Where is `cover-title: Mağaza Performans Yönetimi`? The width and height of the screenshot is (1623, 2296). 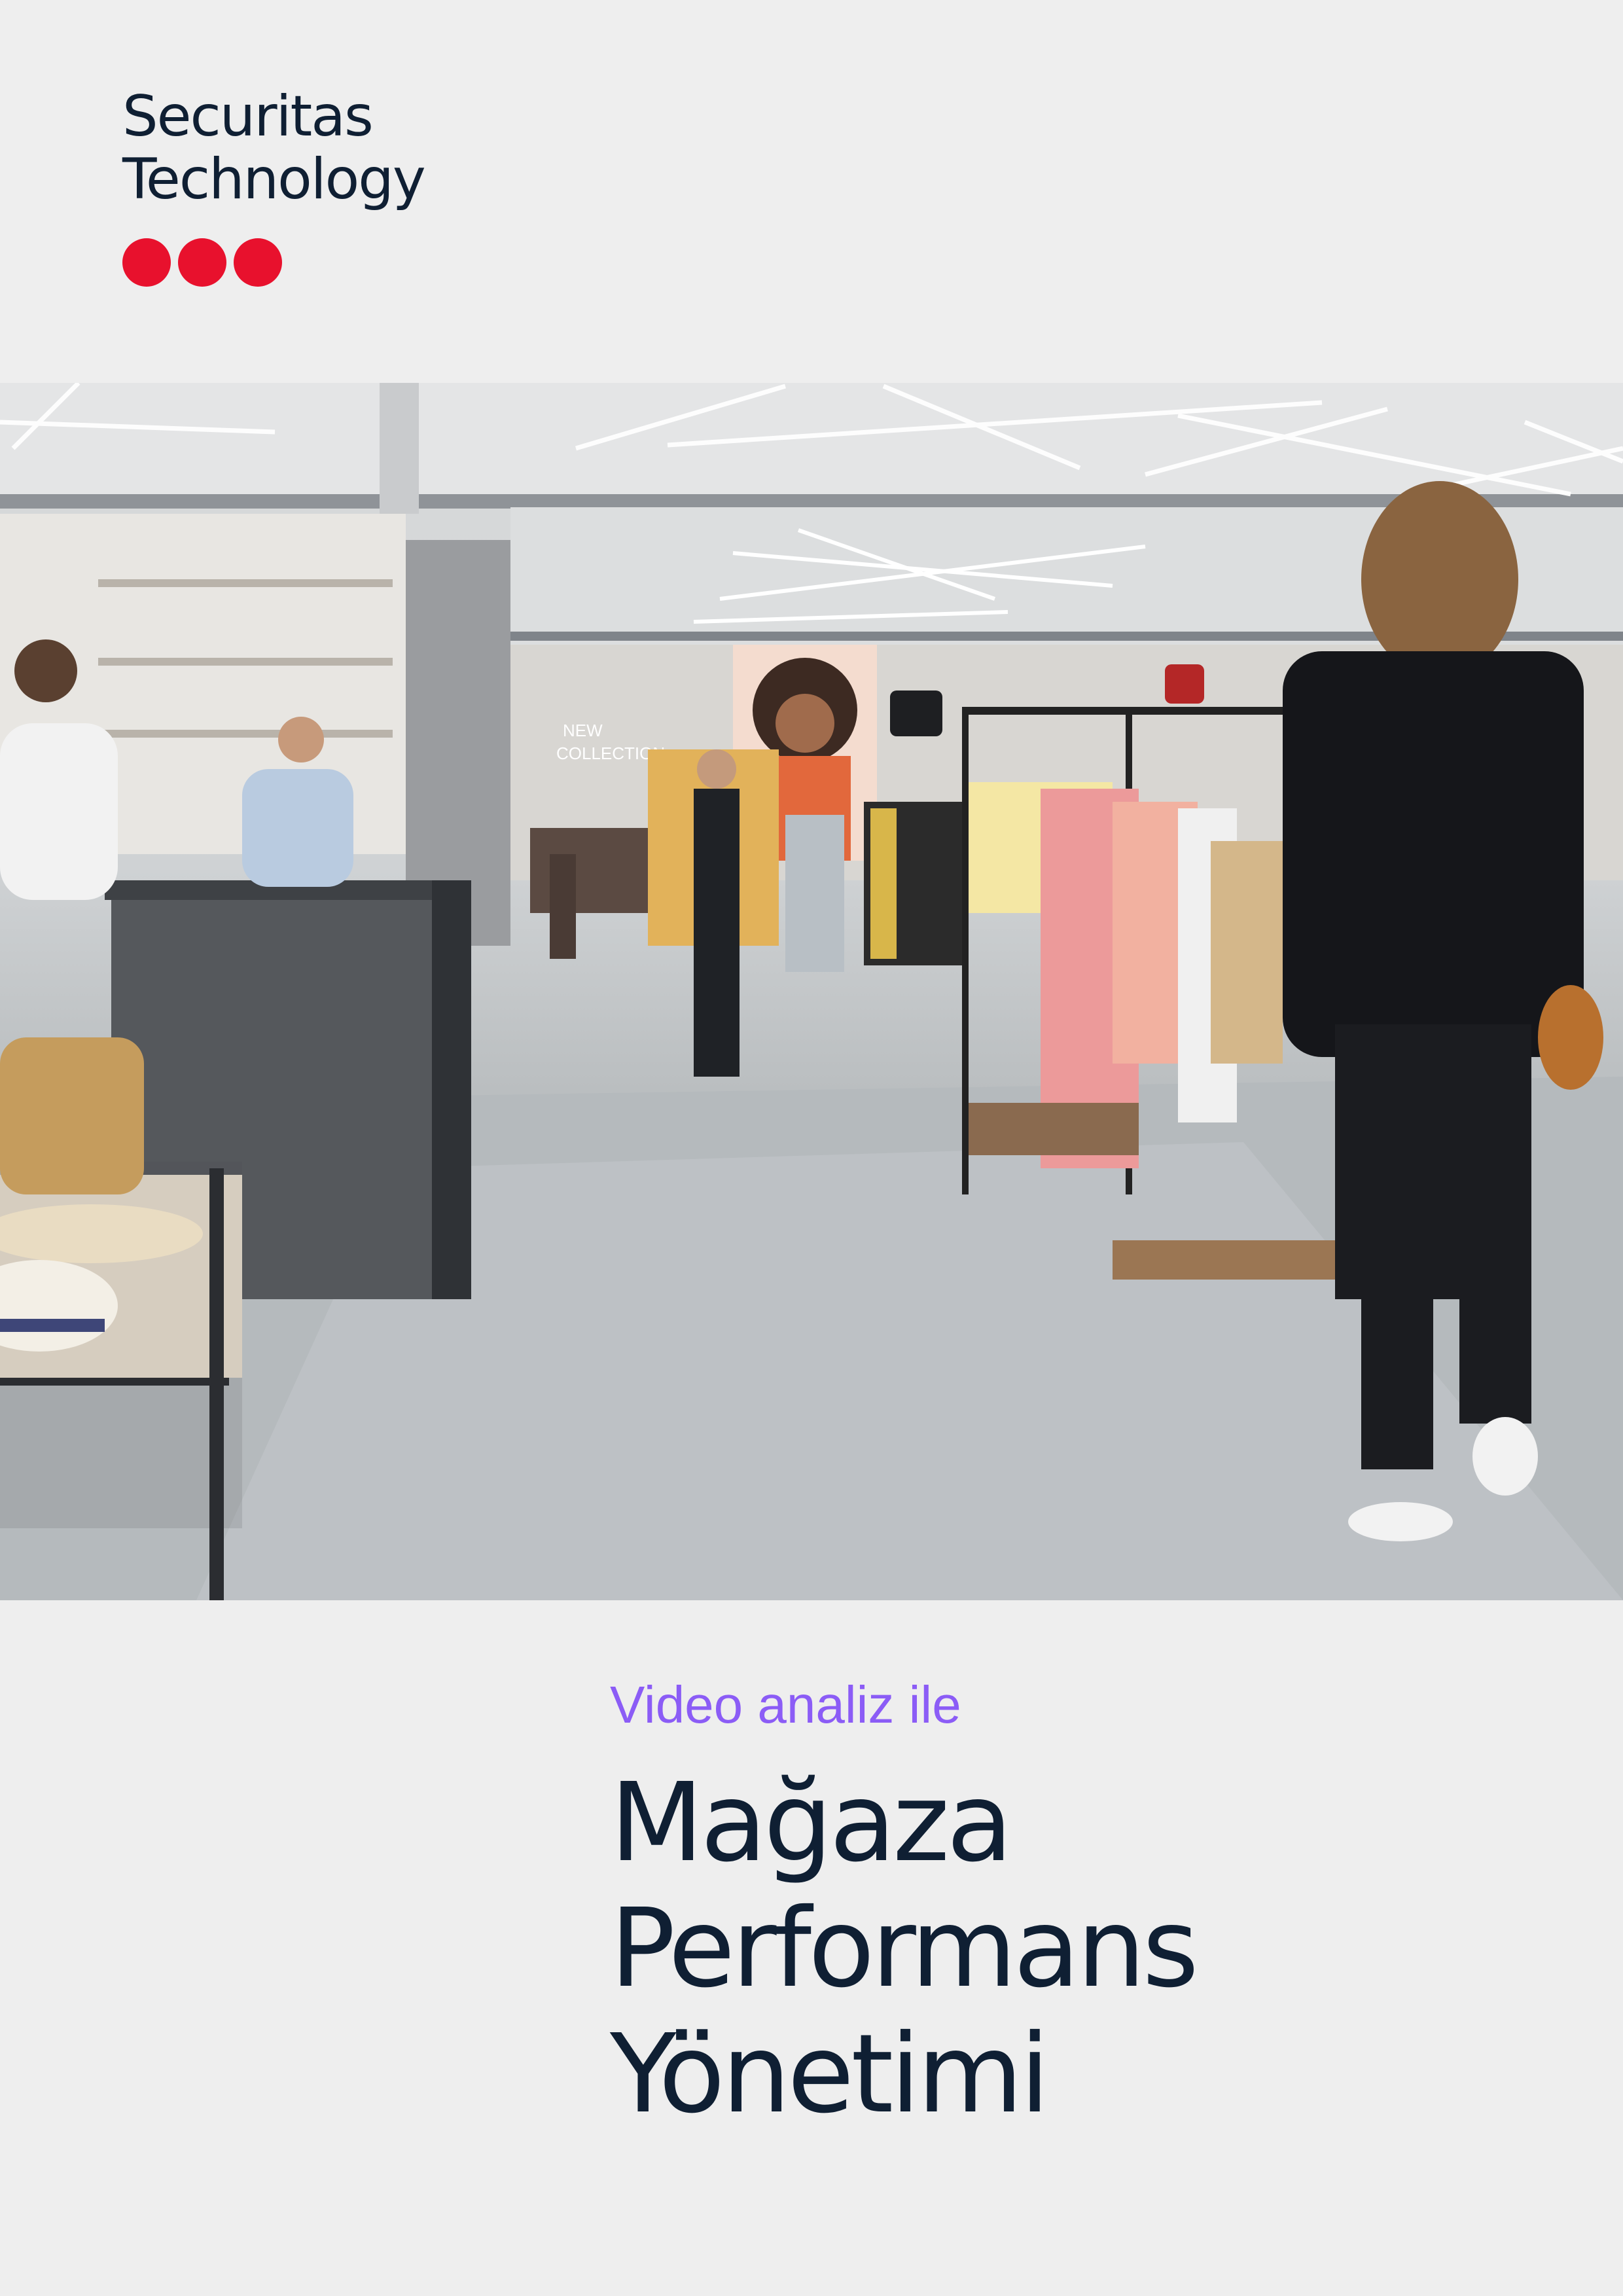 cover-title: Mağaza Performans Yönetimi is located at coordinates (904, 1949).